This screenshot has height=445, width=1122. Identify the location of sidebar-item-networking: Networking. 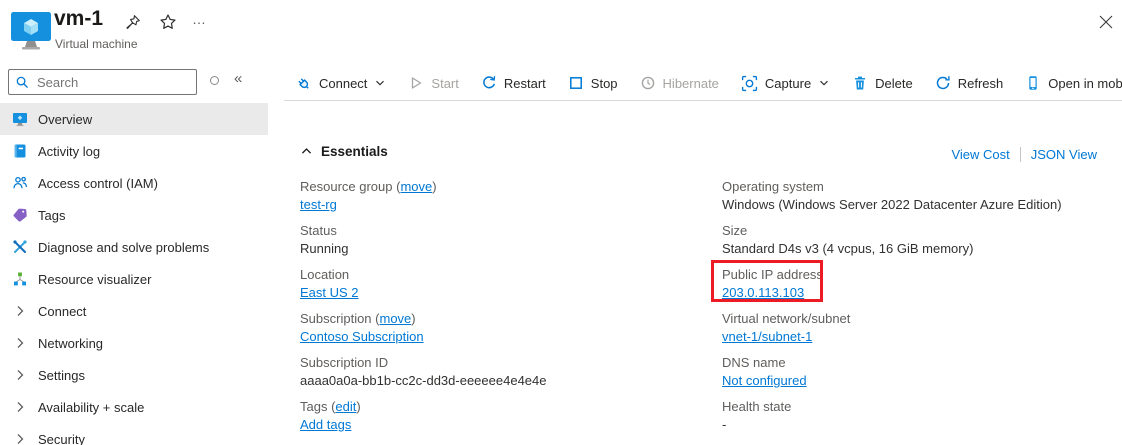
(134, 343).